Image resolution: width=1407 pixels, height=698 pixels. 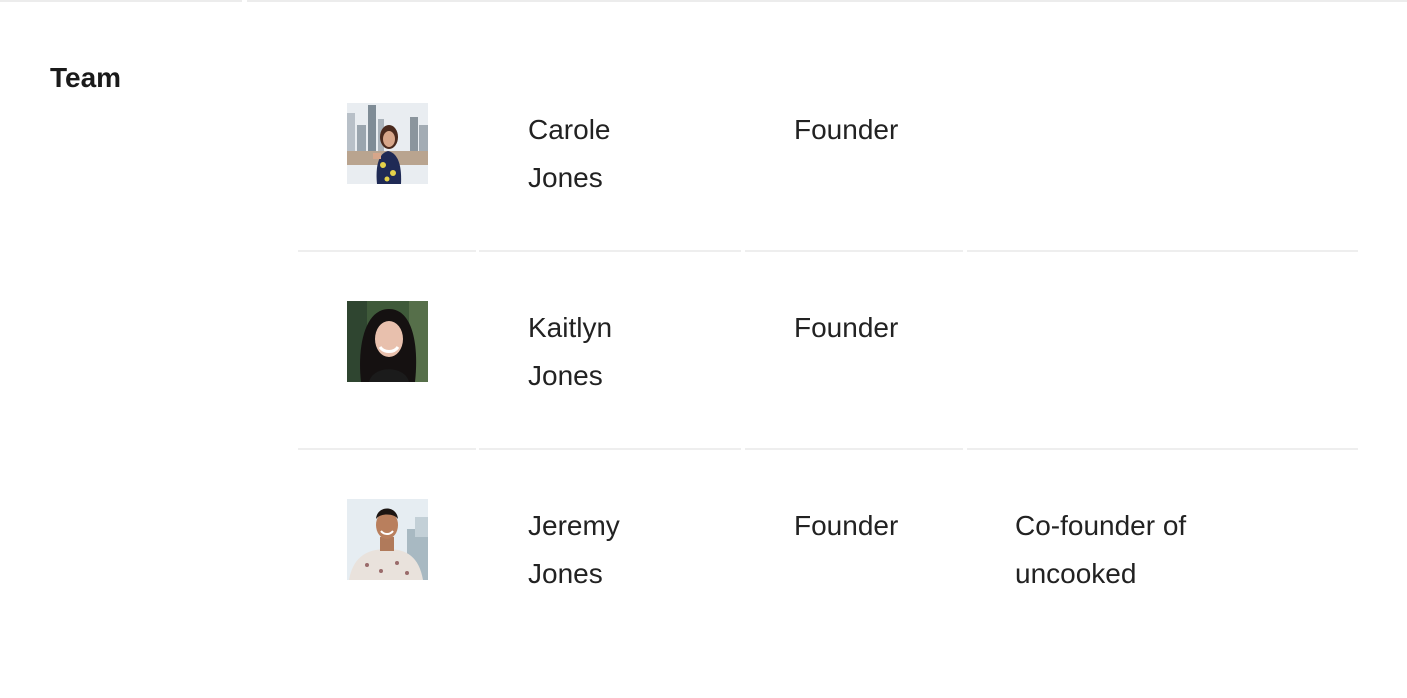 I want to click on avatar-jeremy-jones, so click(x=387, y=539).